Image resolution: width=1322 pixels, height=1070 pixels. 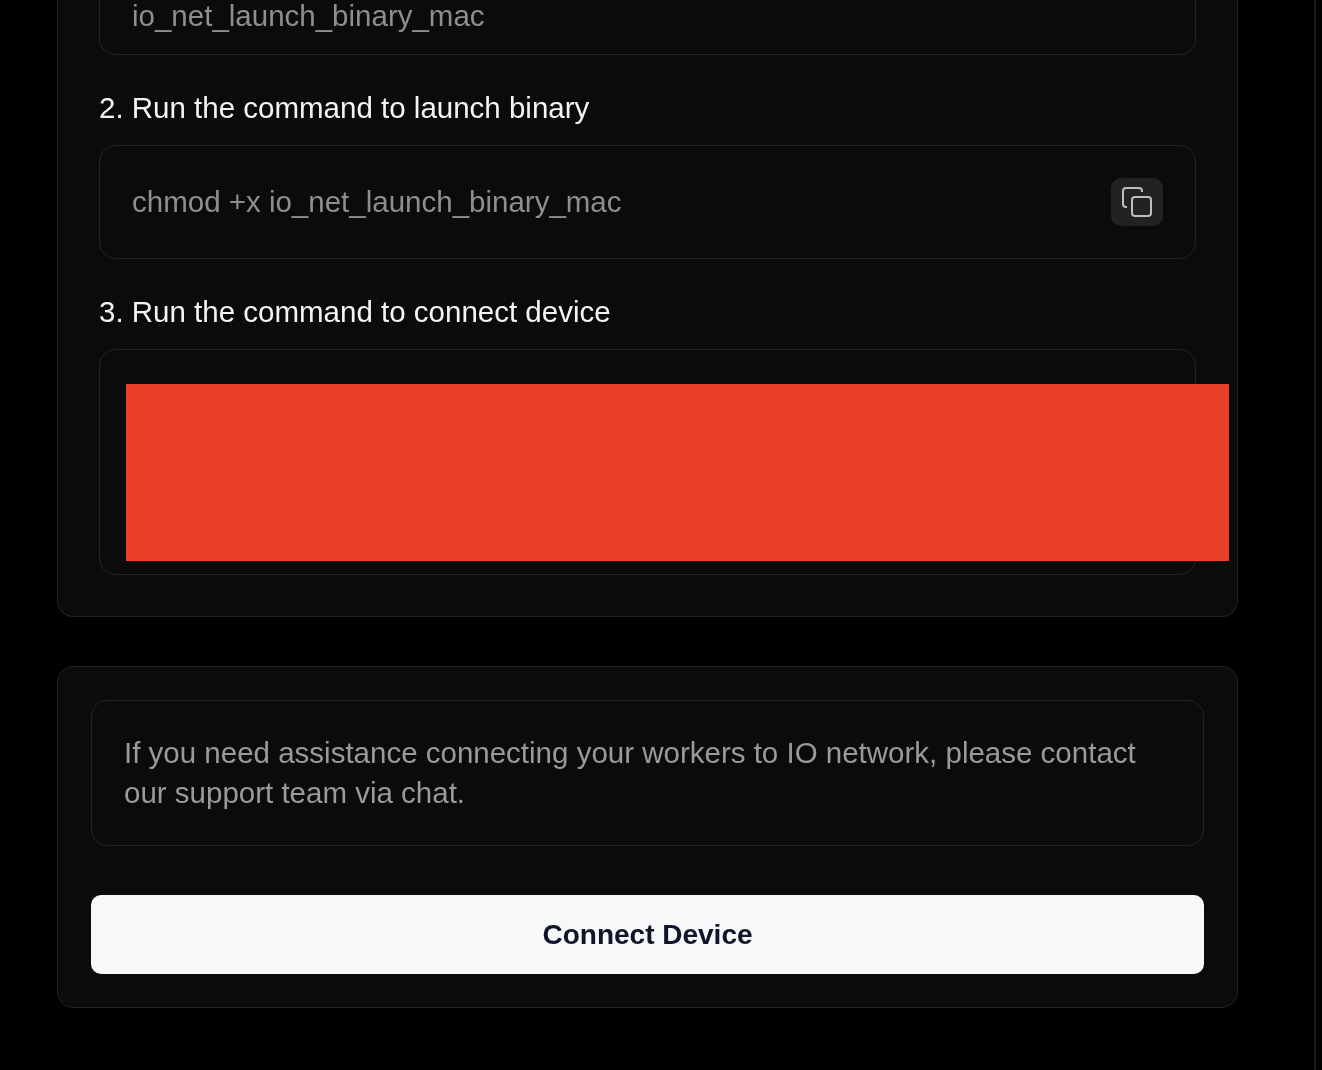 What do you see at coordinates (308, 16) in the screenshot?
I see `command-text: io_net_launch_binary_mac` at bounding box center [308, 16].